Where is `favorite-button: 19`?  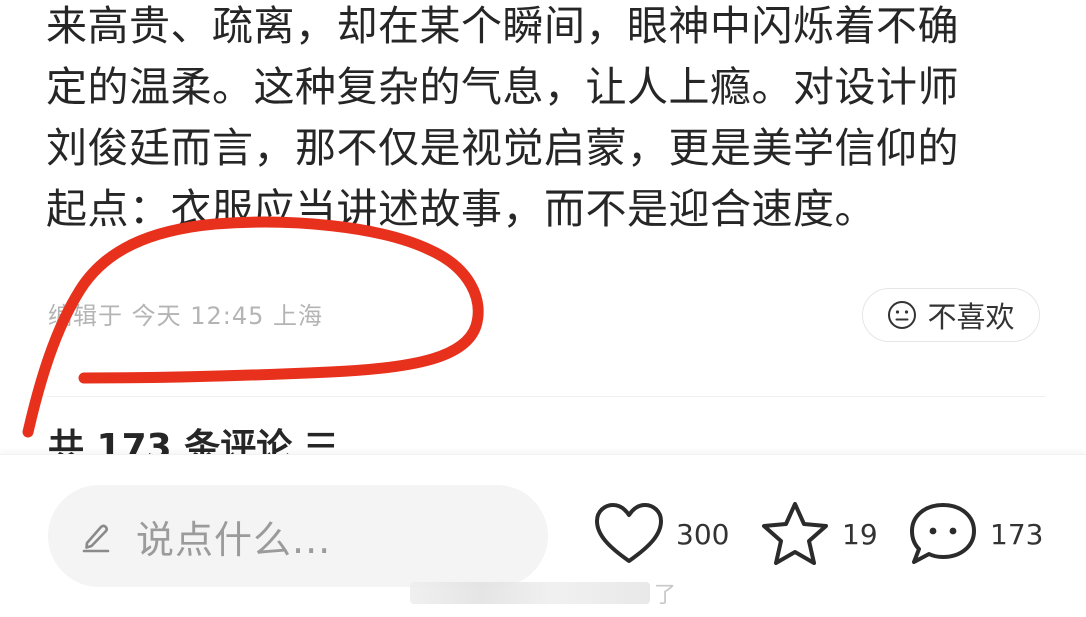
favorite-button: 19 is located at coordinates (818, 534).